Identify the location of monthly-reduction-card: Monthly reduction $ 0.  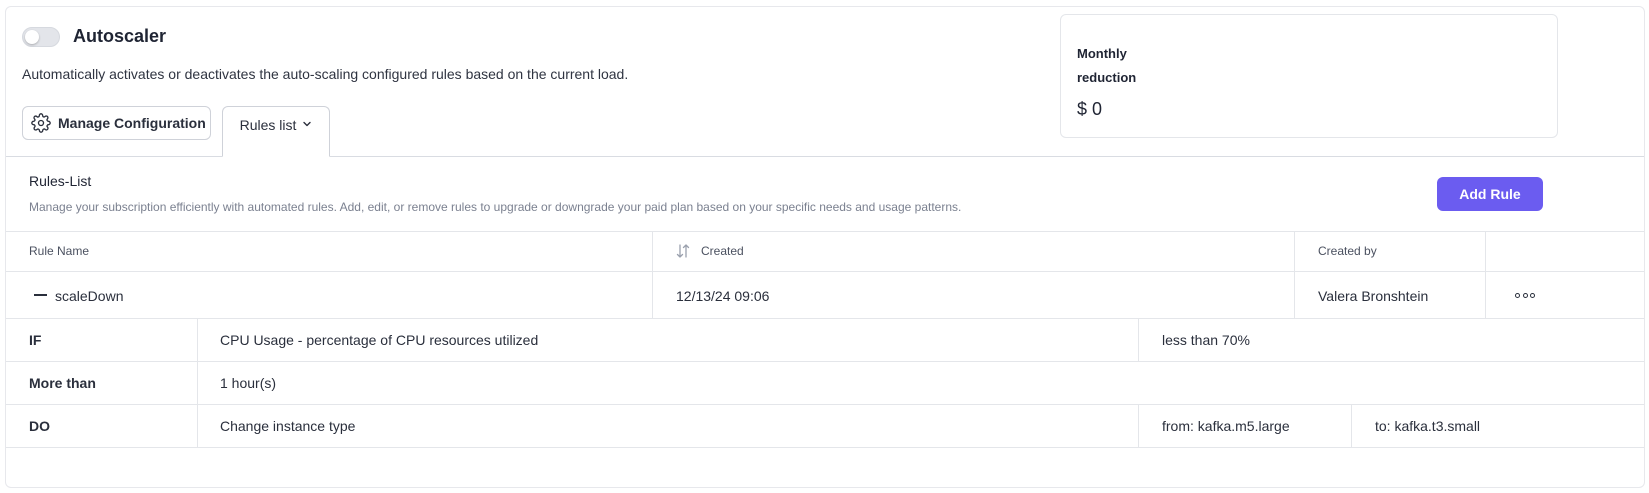
(1309, 76).